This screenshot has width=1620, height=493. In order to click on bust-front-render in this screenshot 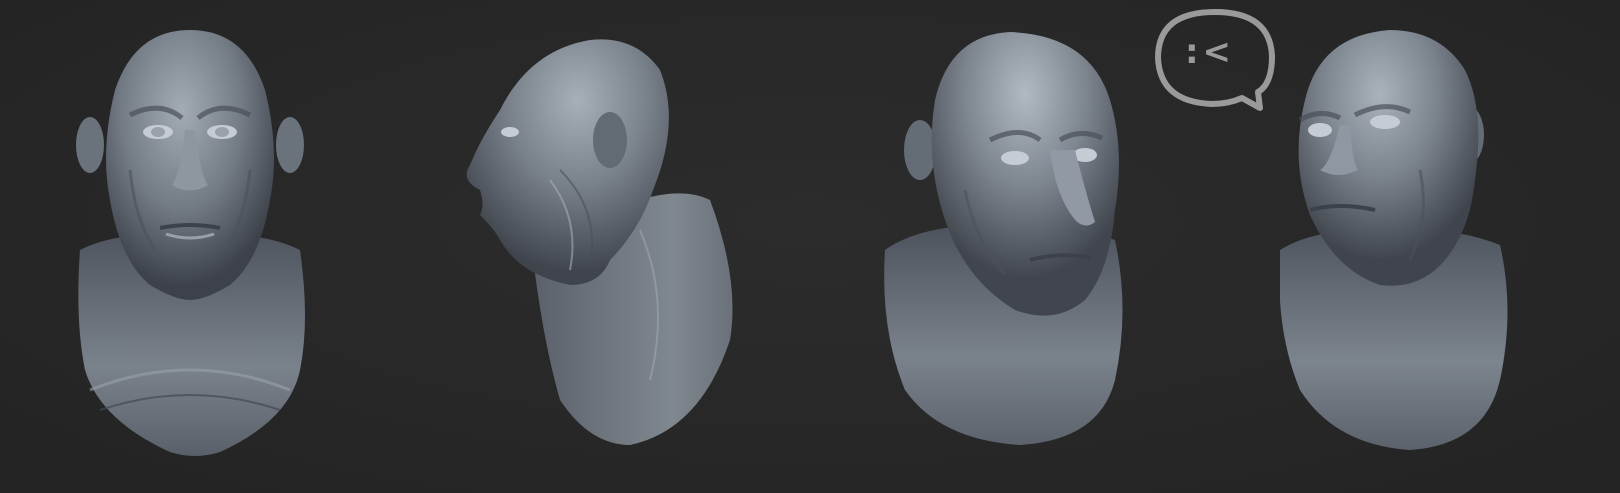, I will do `click(190, 243)`.